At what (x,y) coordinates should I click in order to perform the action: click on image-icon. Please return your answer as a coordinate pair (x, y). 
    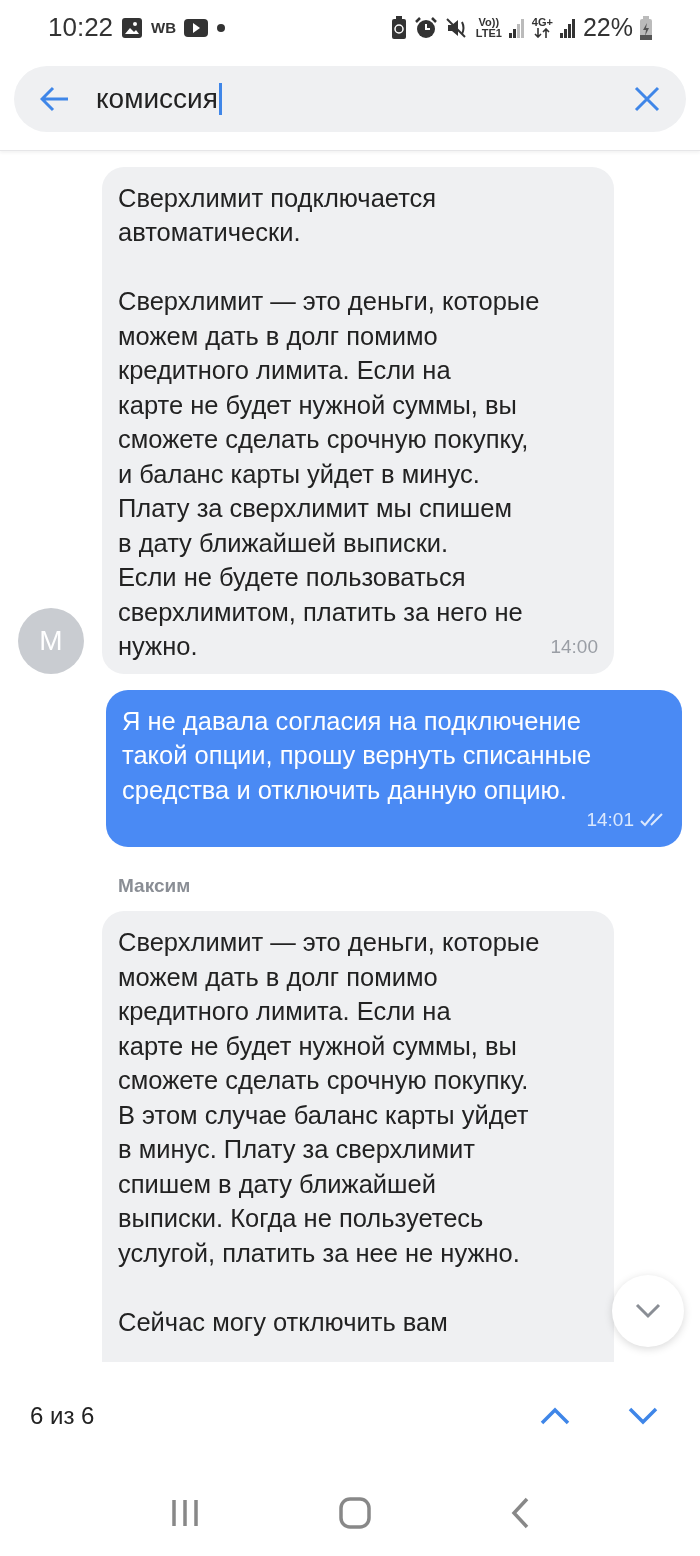
    Looking at the image, I should click on (132, 28).